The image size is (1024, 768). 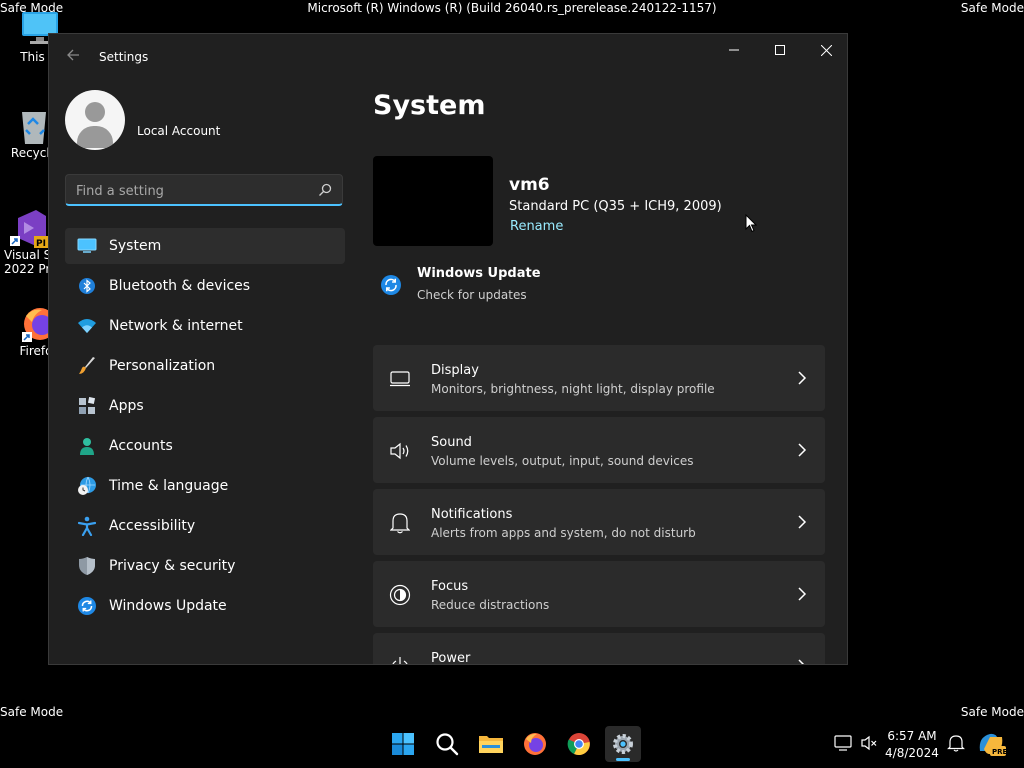 I want to click on accessibility-icon, so click(x=87, y=526).